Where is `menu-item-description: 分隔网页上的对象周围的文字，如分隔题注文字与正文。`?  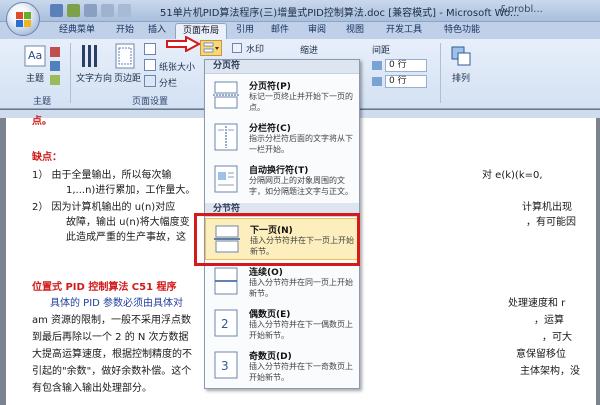
menu-item-description: 分隔网页上的对象周围的文字，如分隔题注文字与正文。 is located at coordinates (301, 186).